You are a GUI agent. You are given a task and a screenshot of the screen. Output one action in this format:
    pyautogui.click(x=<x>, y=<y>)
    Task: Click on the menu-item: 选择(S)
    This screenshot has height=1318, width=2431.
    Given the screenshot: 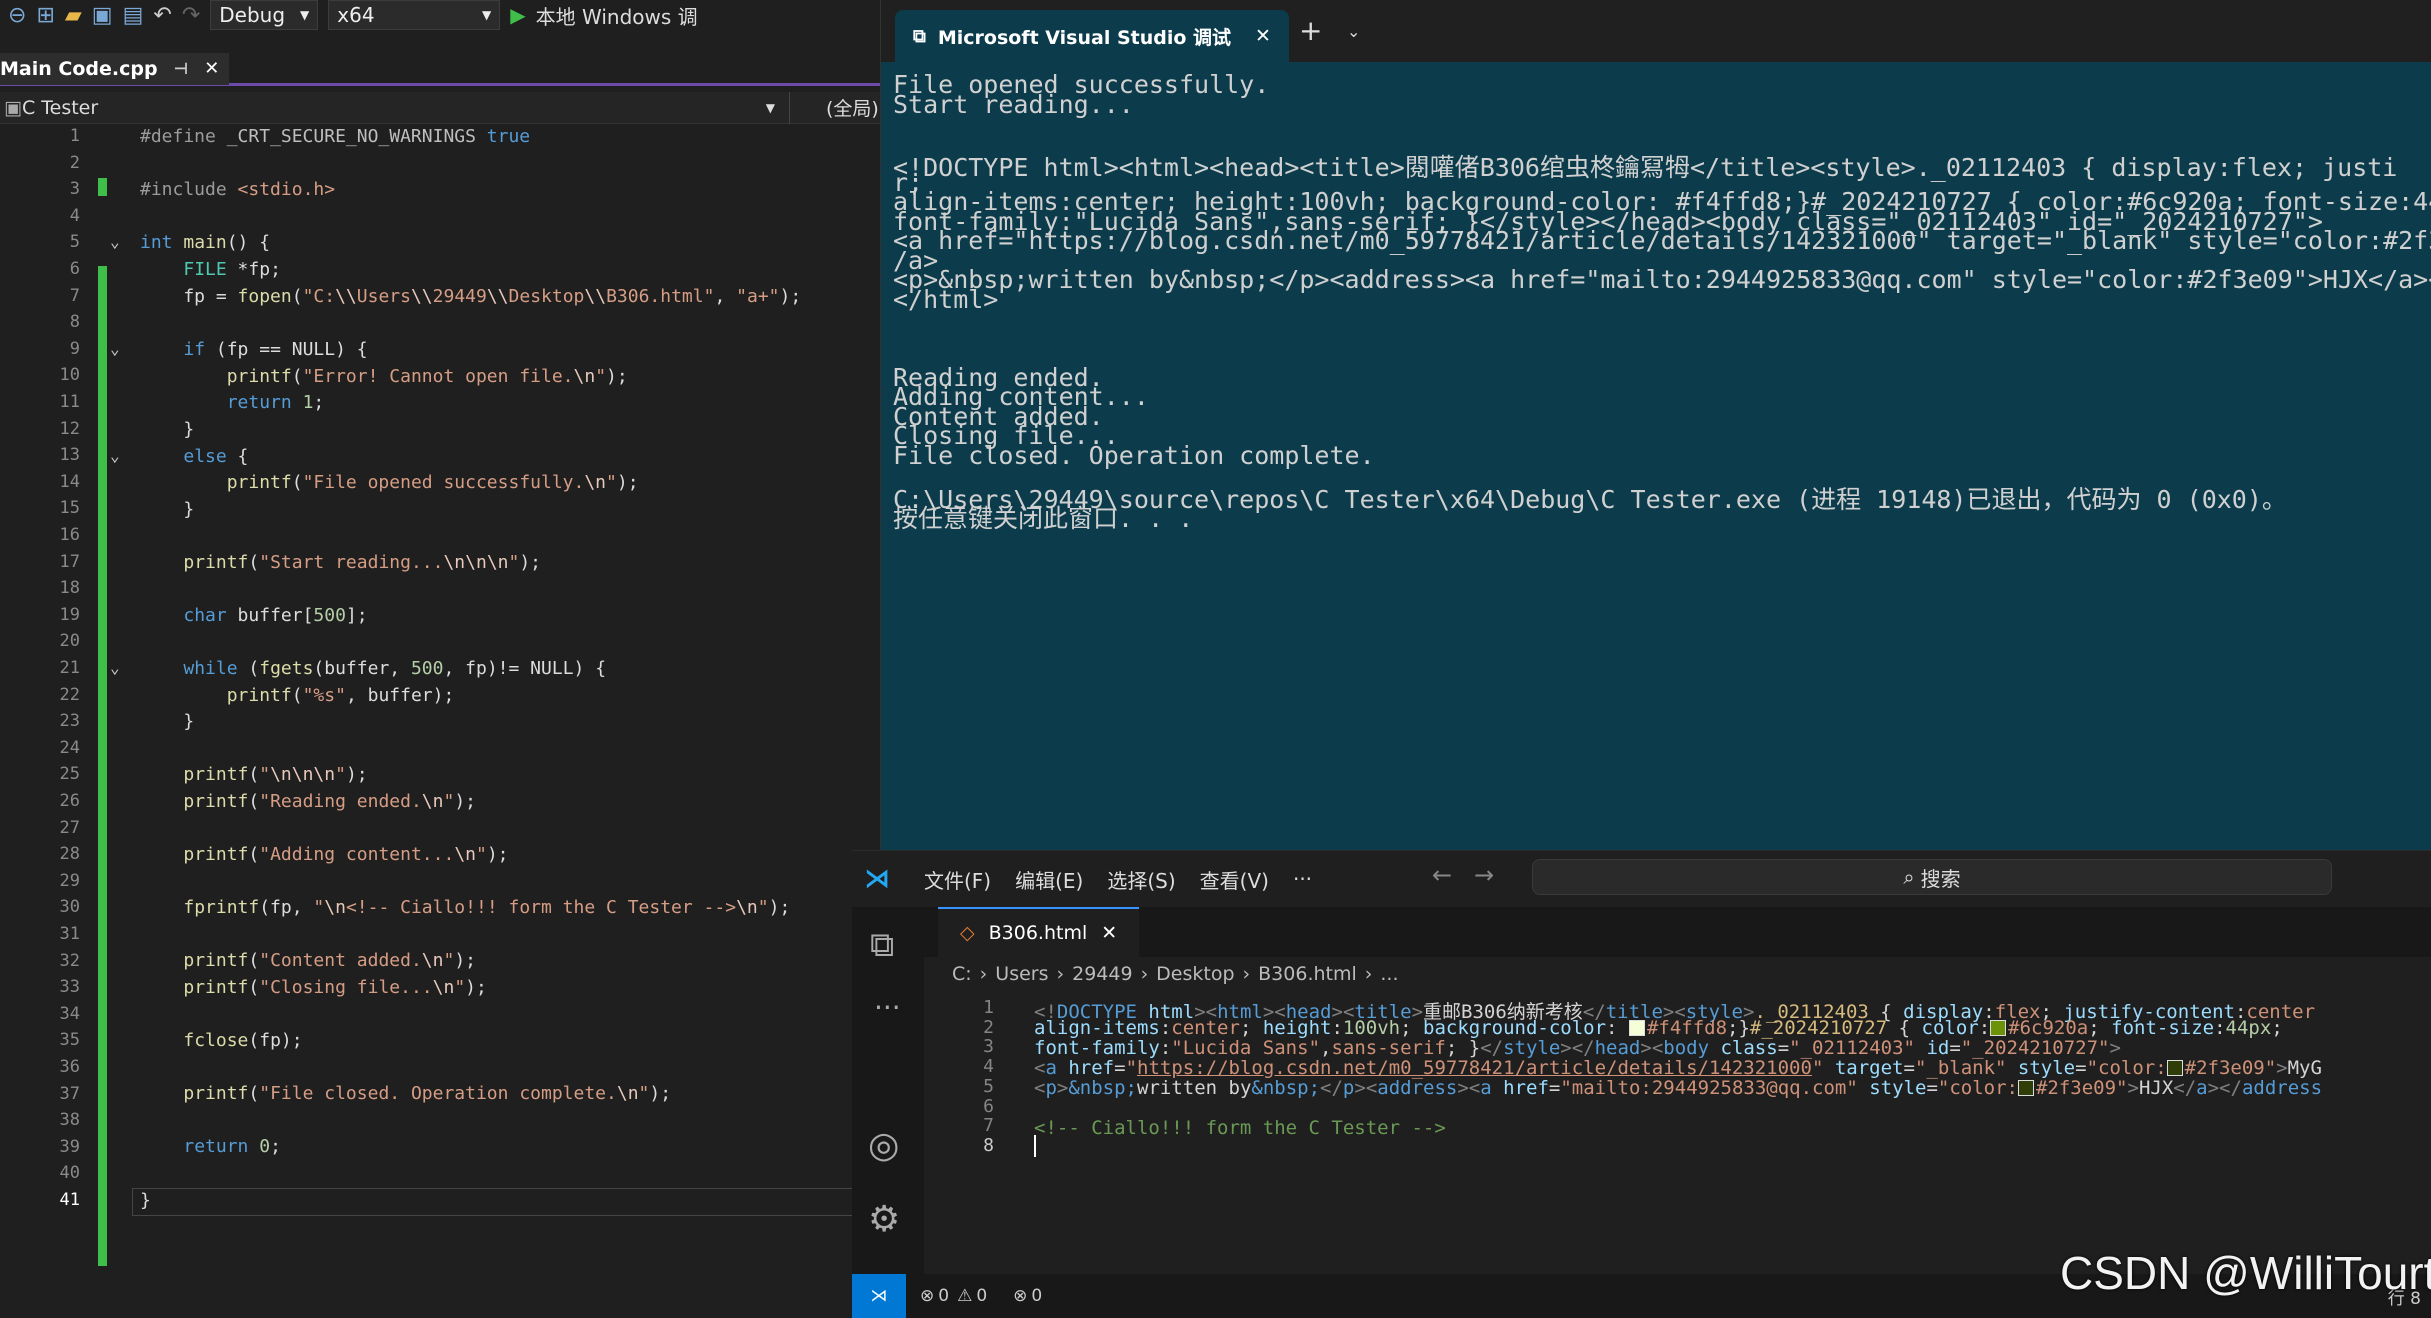 What is the action you would take?
    pyautogui.click(x=1141, y=879)
    